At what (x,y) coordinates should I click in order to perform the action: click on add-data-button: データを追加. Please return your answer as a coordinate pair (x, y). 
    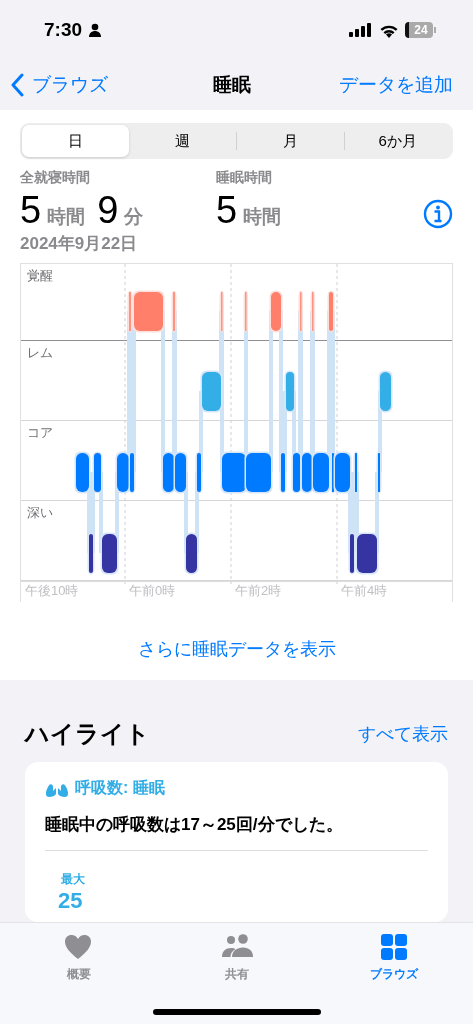
    Looking at the image, I should click on (396, 85).